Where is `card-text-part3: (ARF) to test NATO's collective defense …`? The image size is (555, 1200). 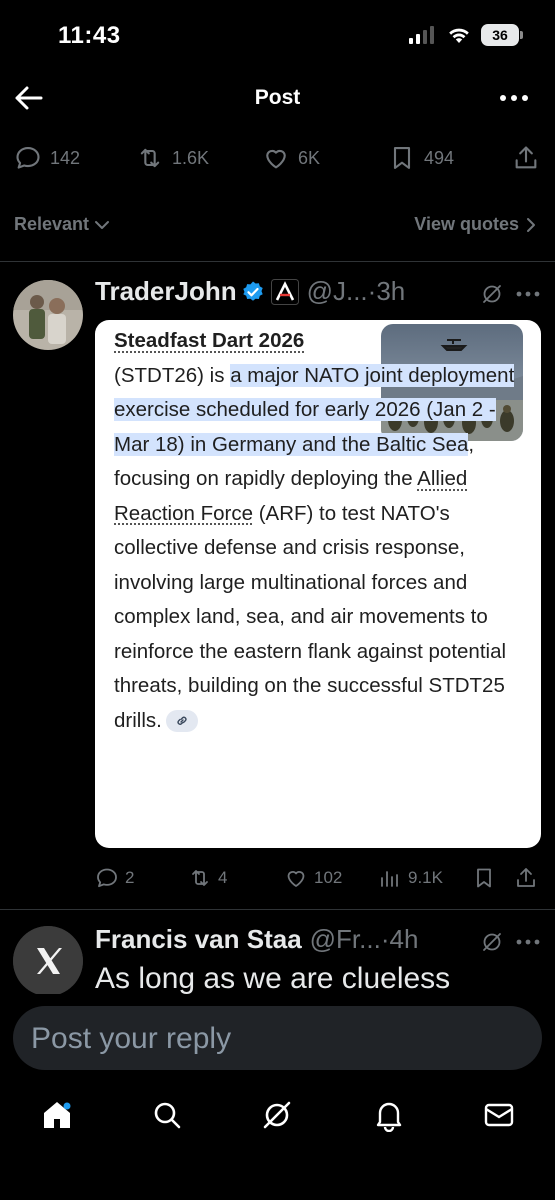
card-text-part3: (ARF) to test NATO's collective defense … is located at coordinates (310, 616).